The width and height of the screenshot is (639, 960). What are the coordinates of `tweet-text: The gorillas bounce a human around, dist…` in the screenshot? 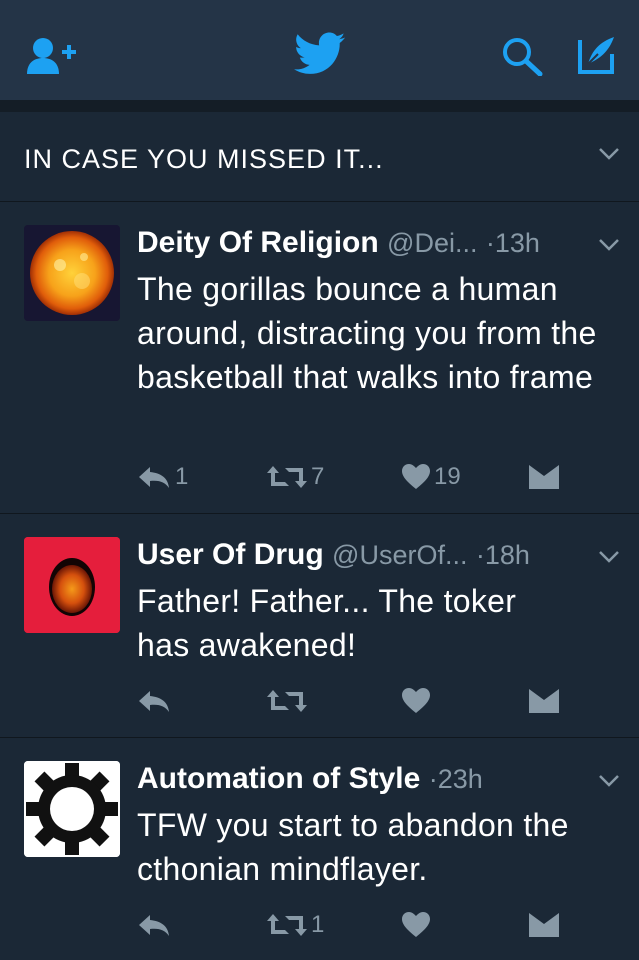 It's located at (367, 333).